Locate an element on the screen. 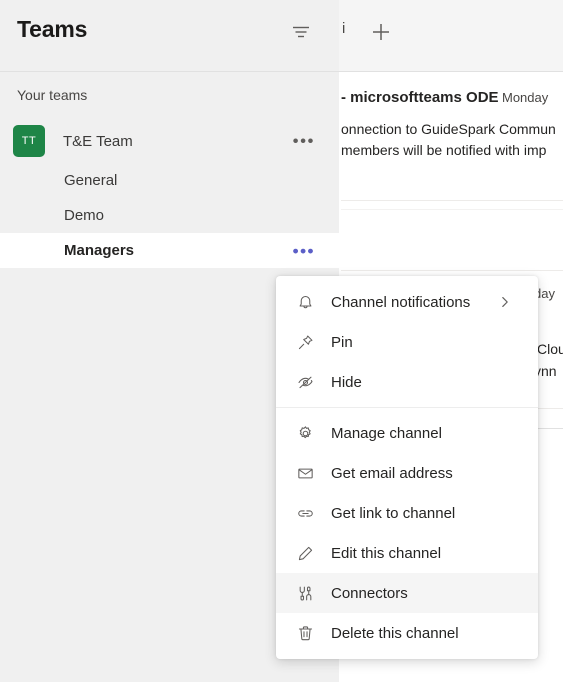 Image resolution: width=563 pixels, height=682 pixels. menu-item-channel-notifications: Channel notifications is located at coordinates (407, 302).